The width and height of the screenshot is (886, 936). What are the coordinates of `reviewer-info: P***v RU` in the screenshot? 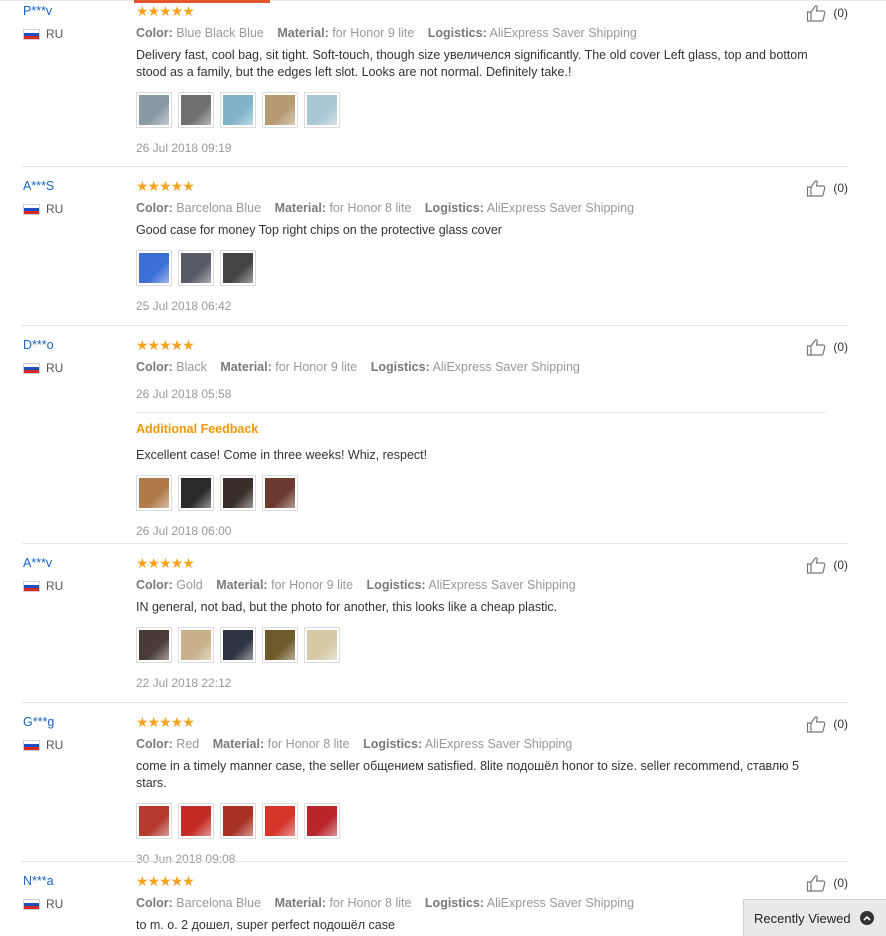 It's located at (43, 22).